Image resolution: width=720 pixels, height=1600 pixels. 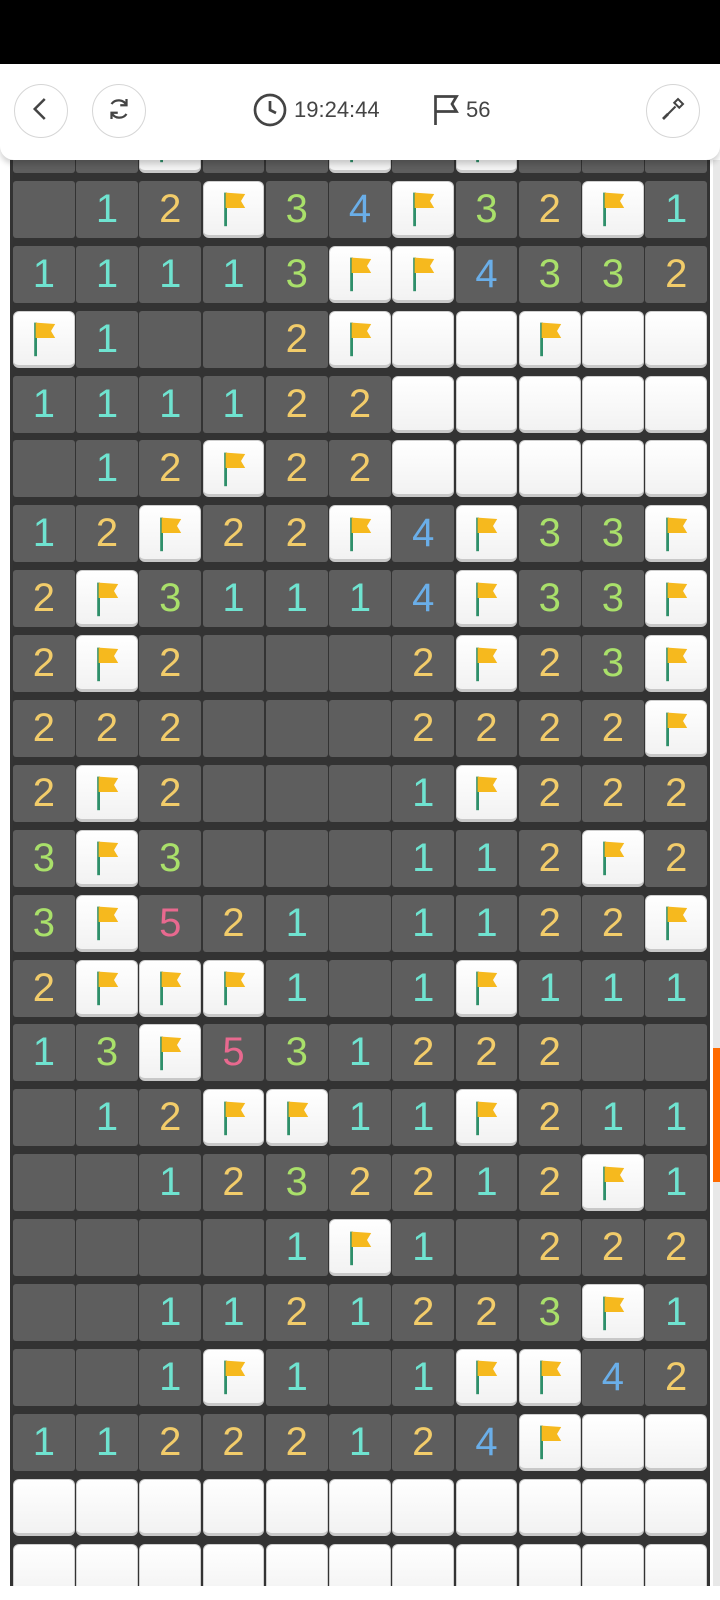 What do you see at coordinates (673, 111) in the screenshot?
I see `dig-tool-button` at bounding box center [673, 111].